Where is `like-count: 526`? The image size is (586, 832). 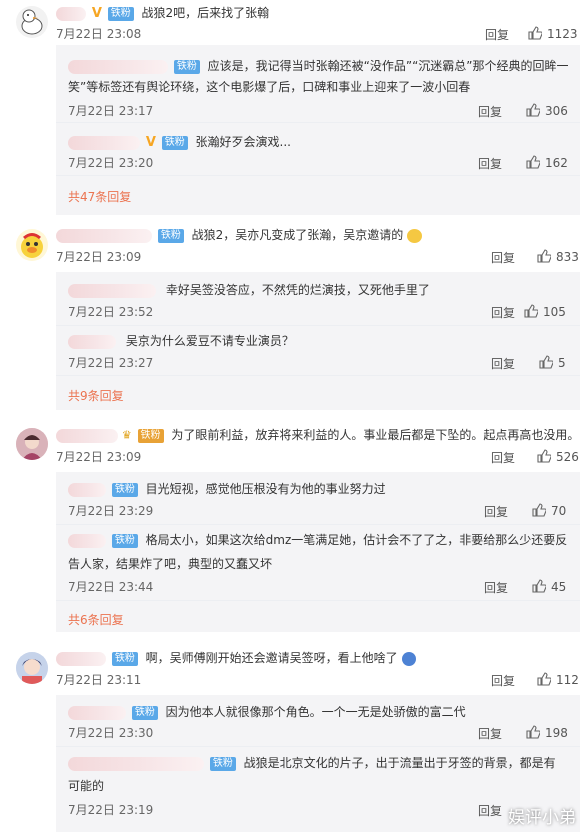 like-count: 526 is located at coordinates (567, 457).